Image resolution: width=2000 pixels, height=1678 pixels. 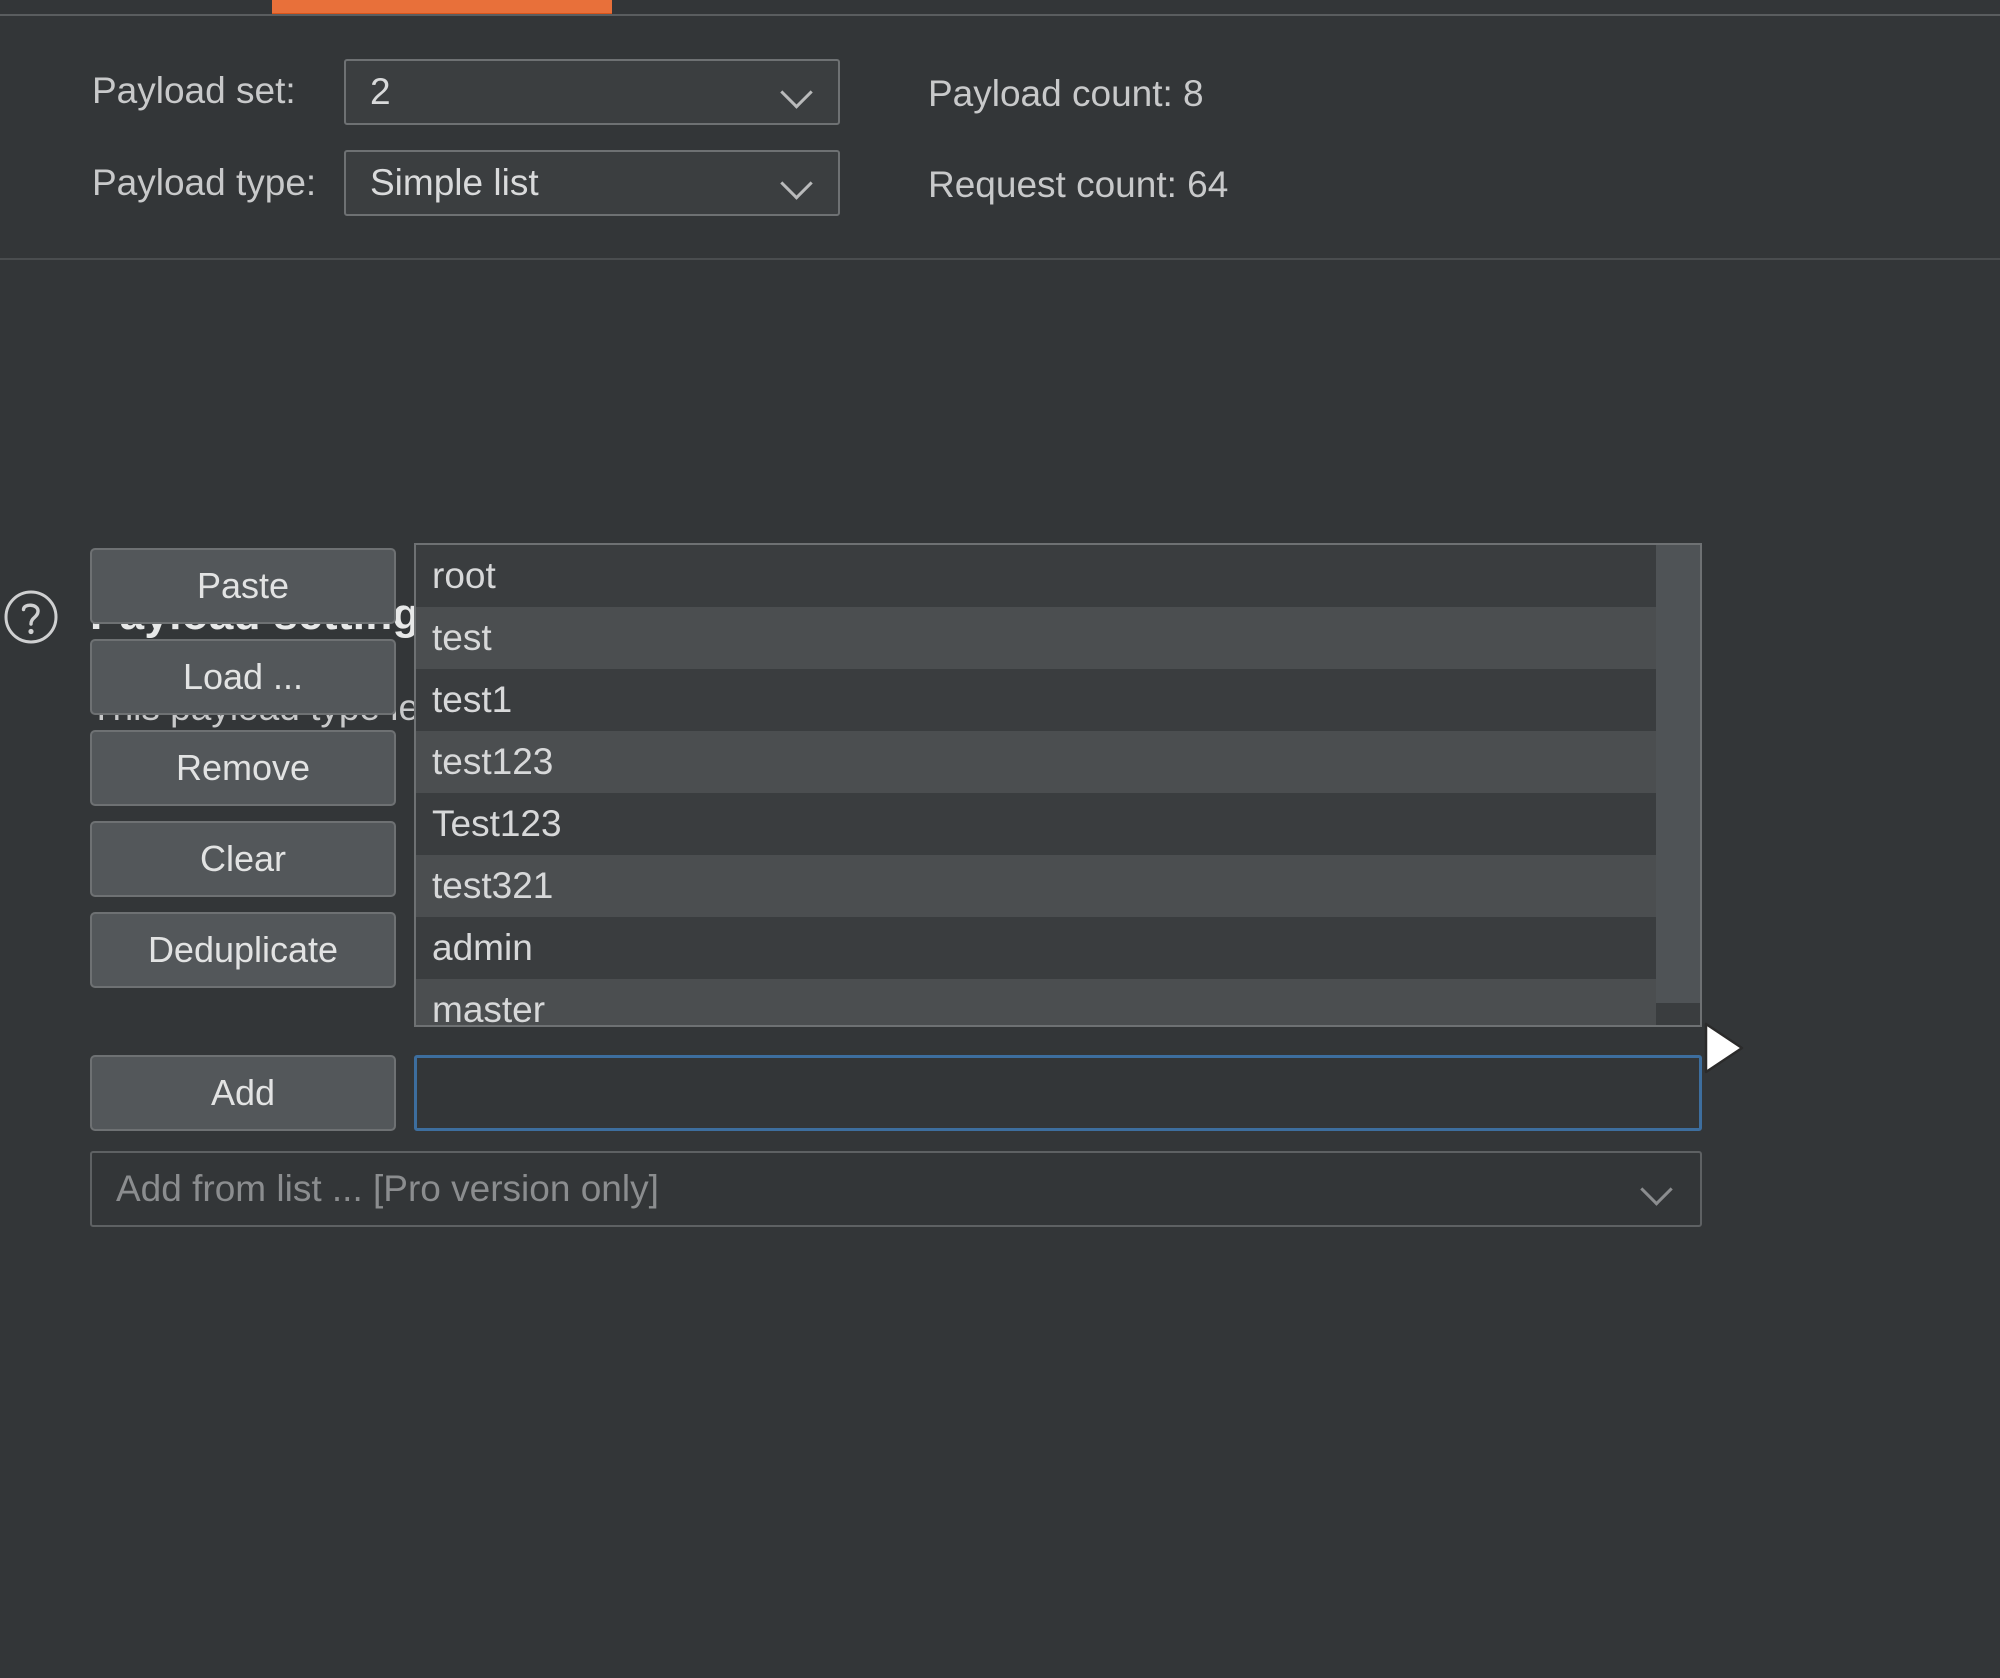 I want to click on deduplicate-button: Deduplicate, so click(x=243, y=950).